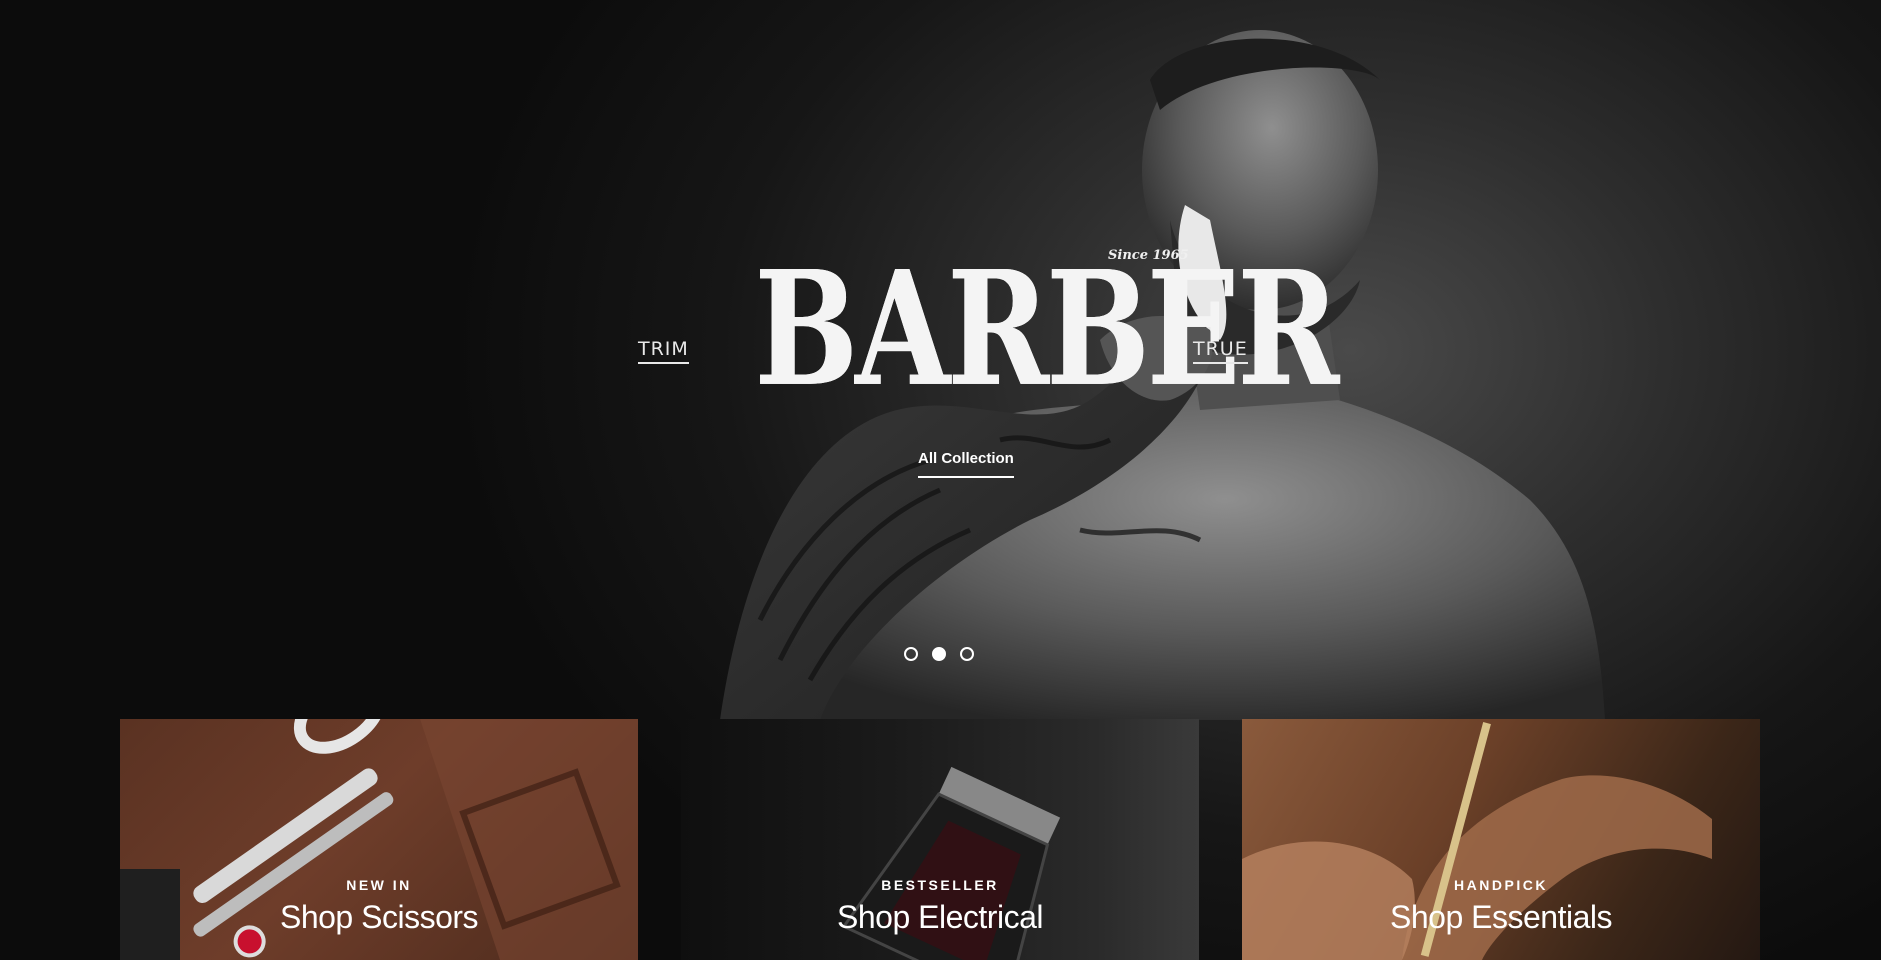 This screenshot has width=1881, height=960. What do you see at coordinates (940, 885) in the screenshot?
I see `card-tag: BESTSELLER` at bounding box center [940, 885].